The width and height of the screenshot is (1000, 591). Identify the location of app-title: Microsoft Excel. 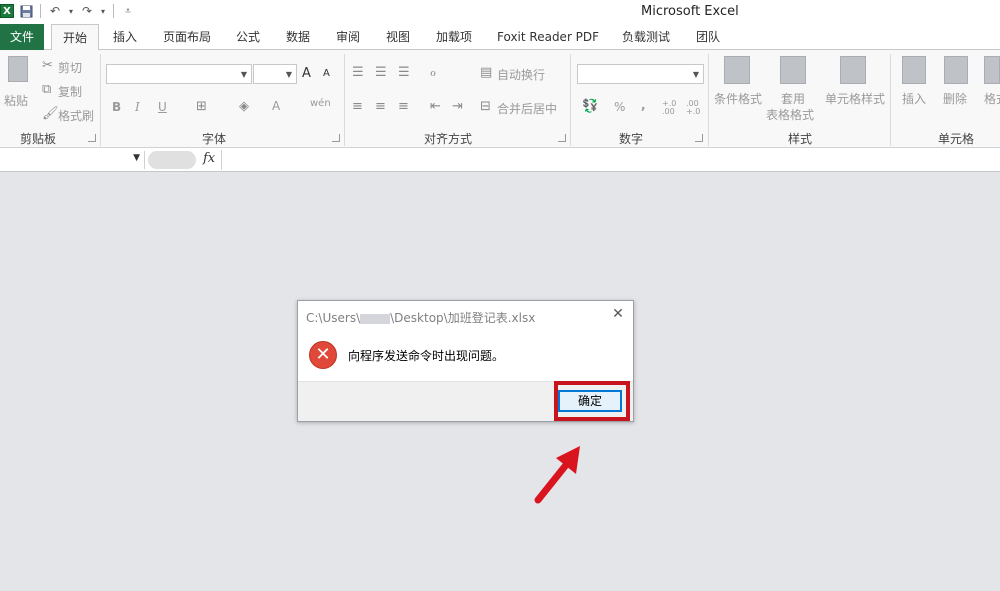
(690, 11).